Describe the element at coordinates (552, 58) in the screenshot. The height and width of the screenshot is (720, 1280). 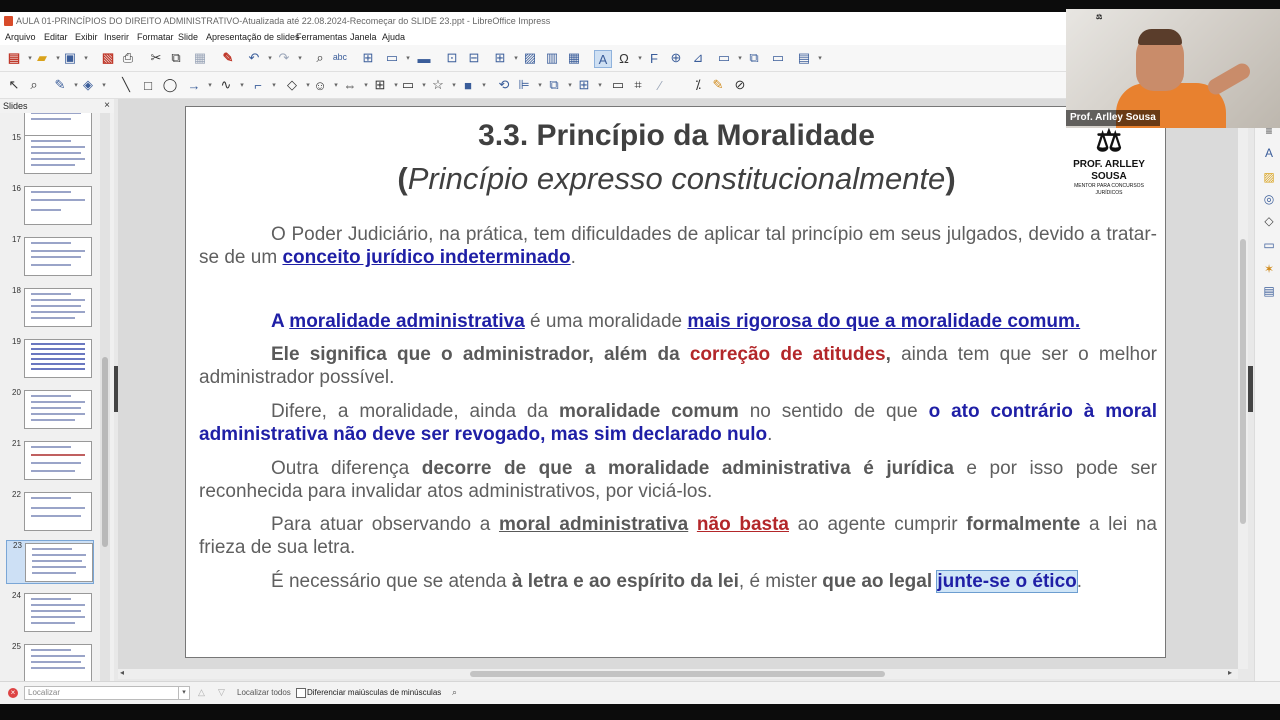
I see `media-icon: ▥` at that location.